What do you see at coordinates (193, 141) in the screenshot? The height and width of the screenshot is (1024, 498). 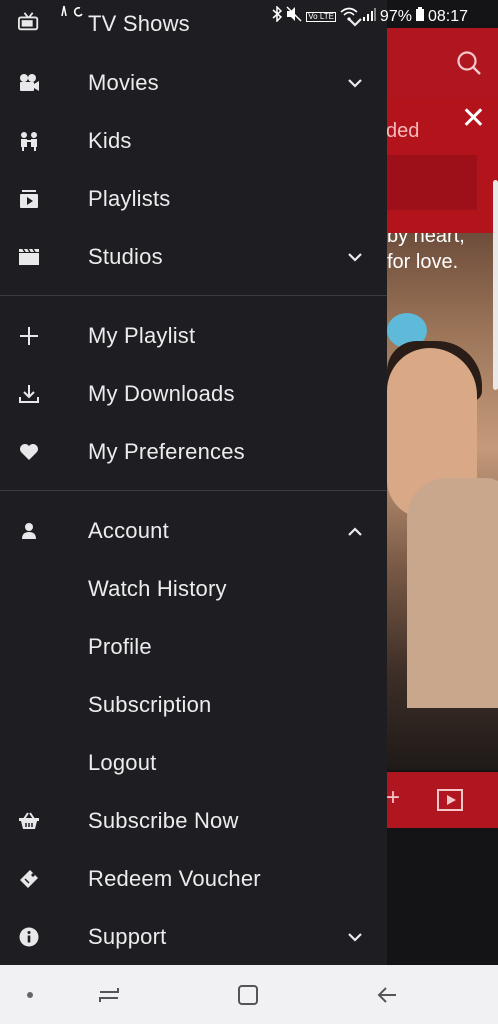 I see `drawer-item-kids: Kids` at bounding box center [193, 141].